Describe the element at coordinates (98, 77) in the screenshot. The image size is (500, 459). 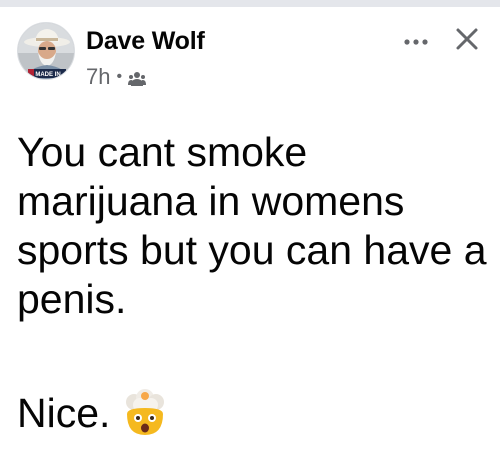
I see `post-time: 7h` at that location.